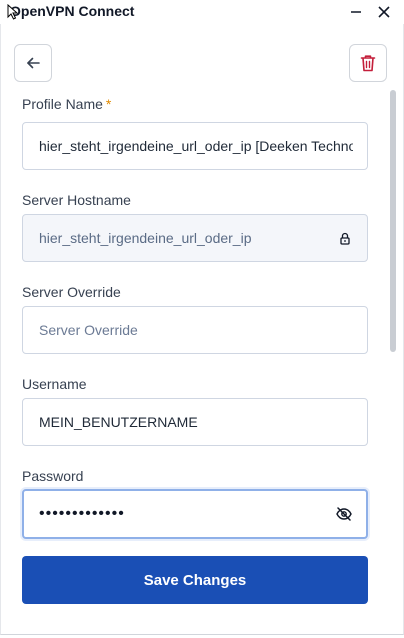  Describe the element at coordinates (118, 422) in the screenshot. I see `username-value: MEIN_BENUTZERNAME` at that location.